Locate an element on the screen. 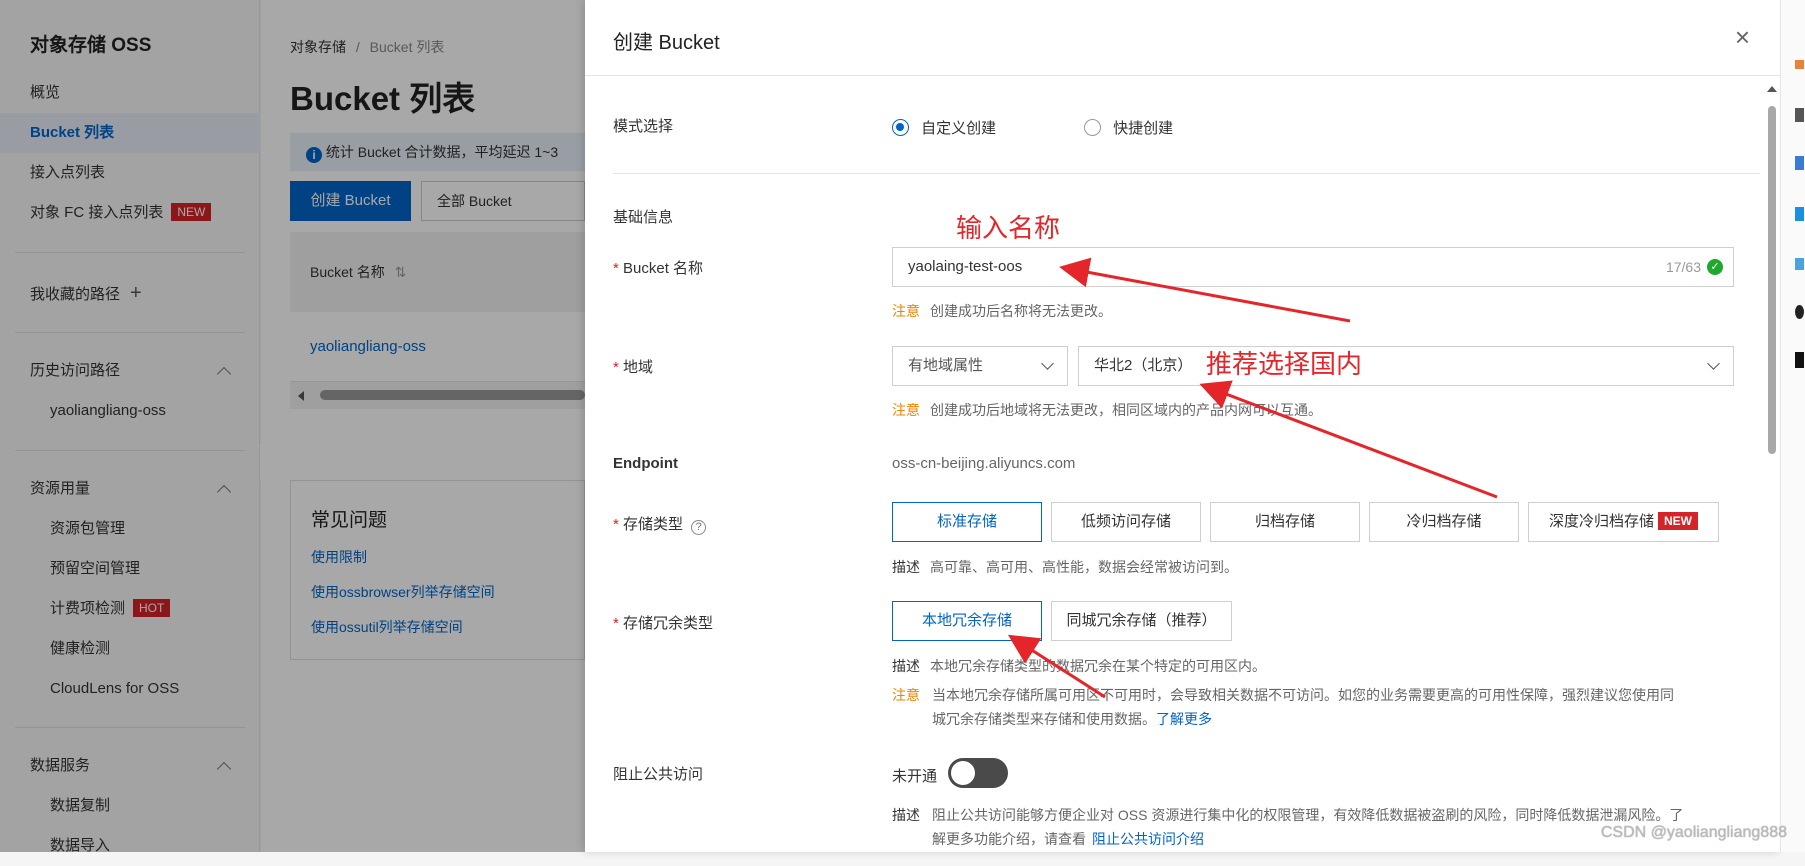  browser-side-toolbar is located at coordinates (1792, 426).